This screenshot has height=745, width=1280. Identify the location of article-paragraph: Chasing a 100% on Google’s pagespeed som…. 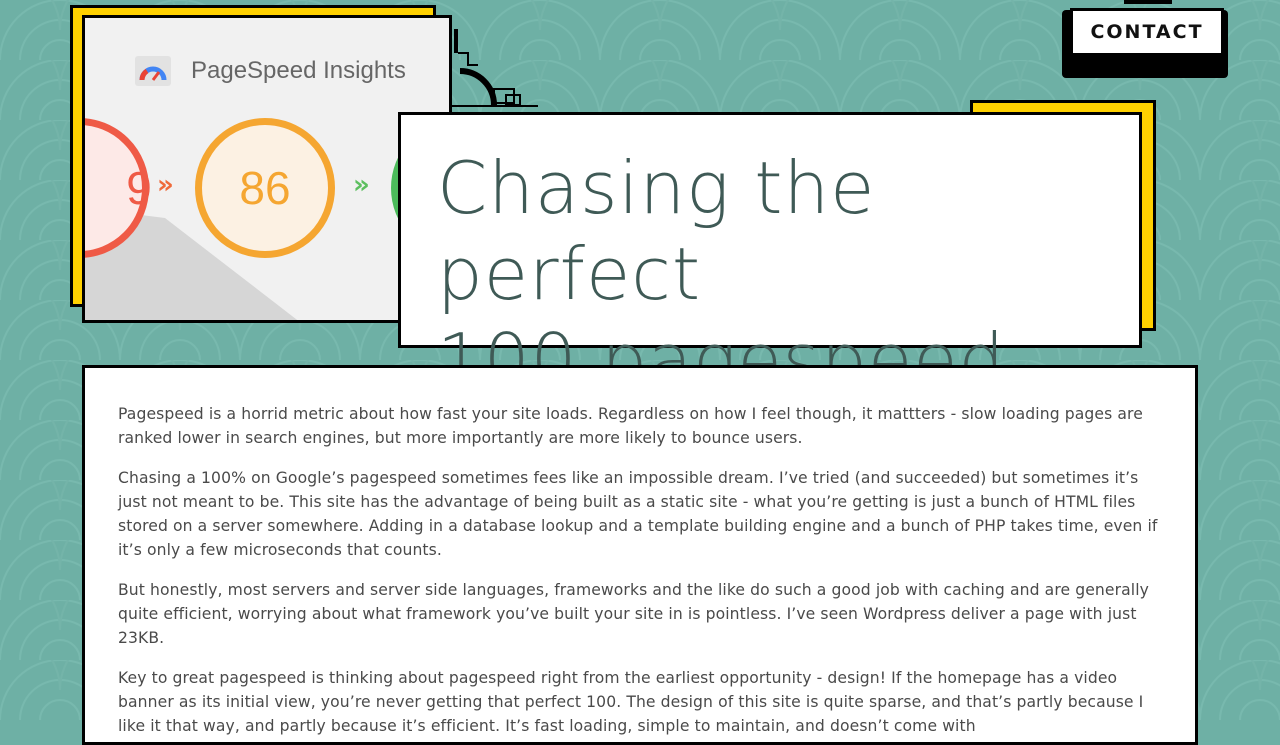
(638, 514).